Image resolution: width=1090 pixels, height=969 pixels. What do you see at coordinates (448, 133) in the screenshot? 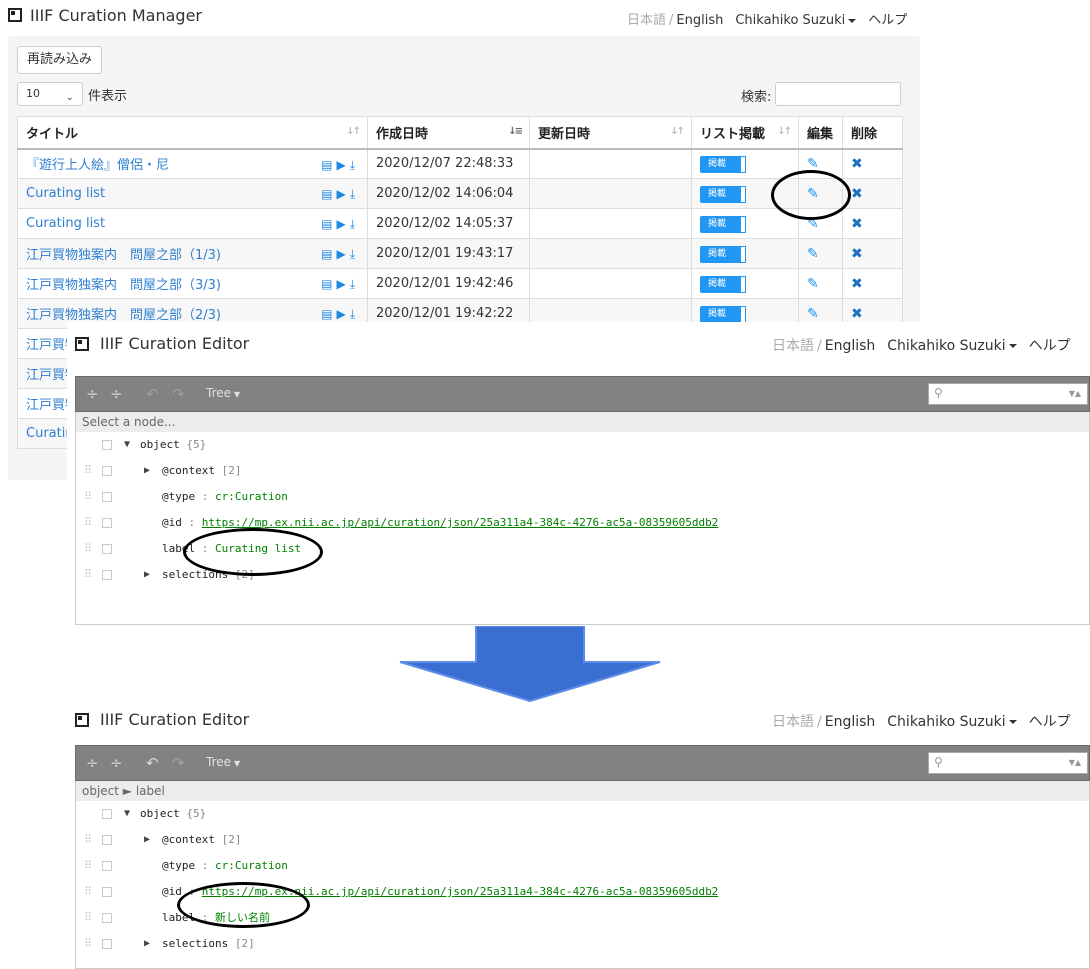
I see `column-created-header: 作成日時 ↓≡` at bounding box center [448, 133].